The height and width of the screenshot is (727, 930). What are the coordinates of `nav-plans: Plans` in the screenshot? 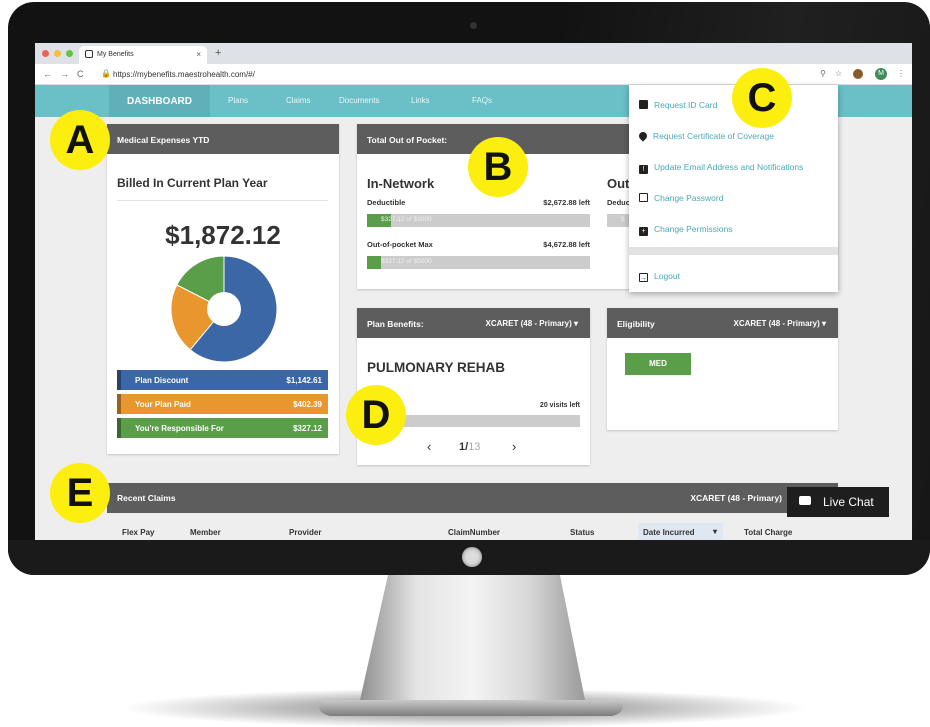 It's located at (238, 100).